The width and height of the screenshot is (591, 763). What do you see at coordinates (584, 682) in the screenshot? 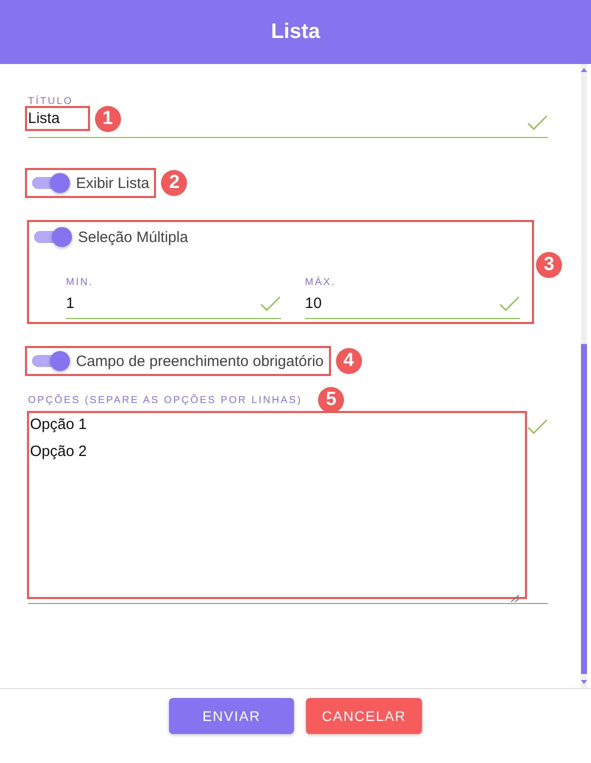
I see `scroll-down-arrow` at bounding box center [584, 682].